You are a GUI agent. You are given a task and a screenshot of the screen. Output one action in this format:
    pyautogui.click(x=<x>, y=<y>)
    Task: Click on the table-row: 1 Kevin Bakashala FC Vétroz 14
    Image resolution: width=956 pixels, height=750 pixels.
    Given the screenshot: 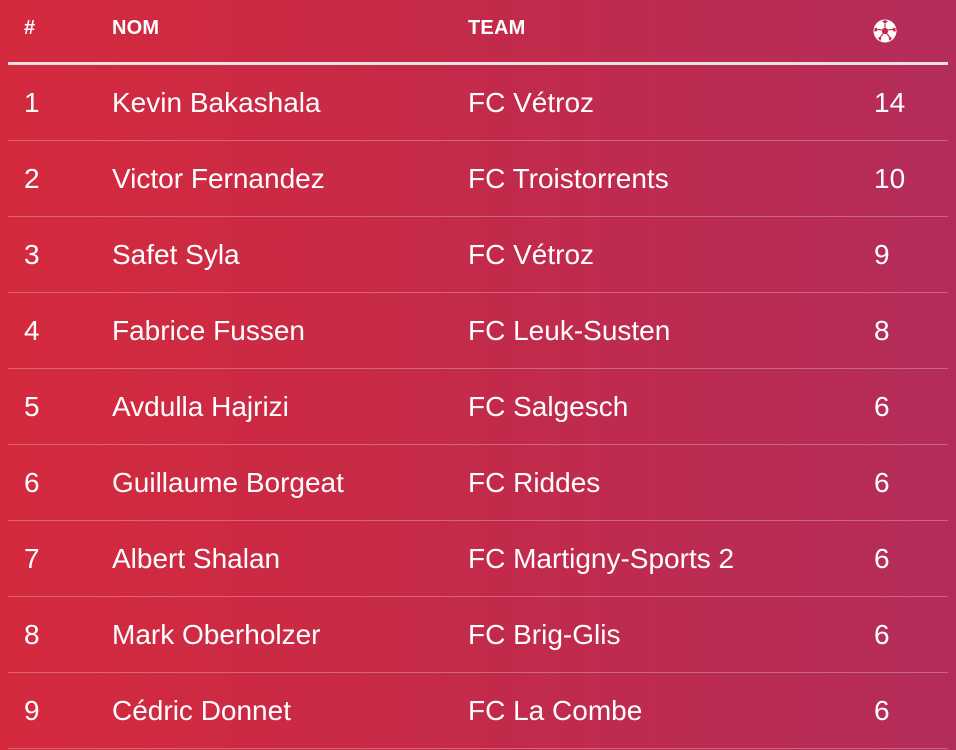 What is the action you would take?
    pyautogui.click(x=478, y=103)
    